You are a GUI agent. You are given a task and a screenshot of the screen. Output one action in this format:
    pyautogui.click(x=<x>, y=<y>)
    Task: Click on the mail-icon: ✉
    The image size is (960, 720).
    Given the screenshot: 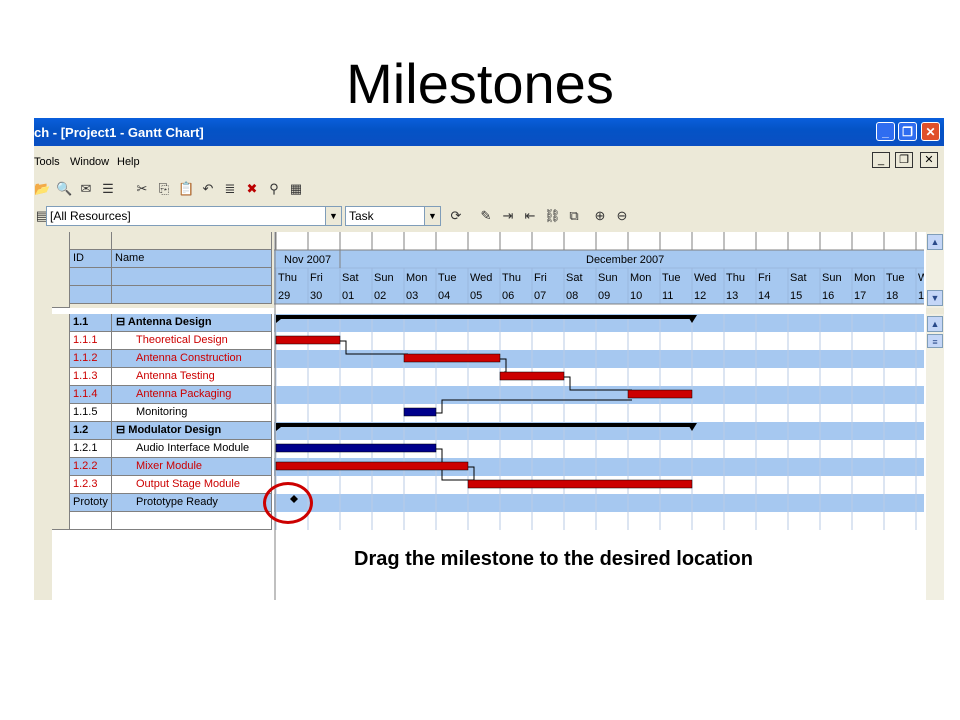 What is the action you would take?
    pyautogui.click(x=86, y=189)
    